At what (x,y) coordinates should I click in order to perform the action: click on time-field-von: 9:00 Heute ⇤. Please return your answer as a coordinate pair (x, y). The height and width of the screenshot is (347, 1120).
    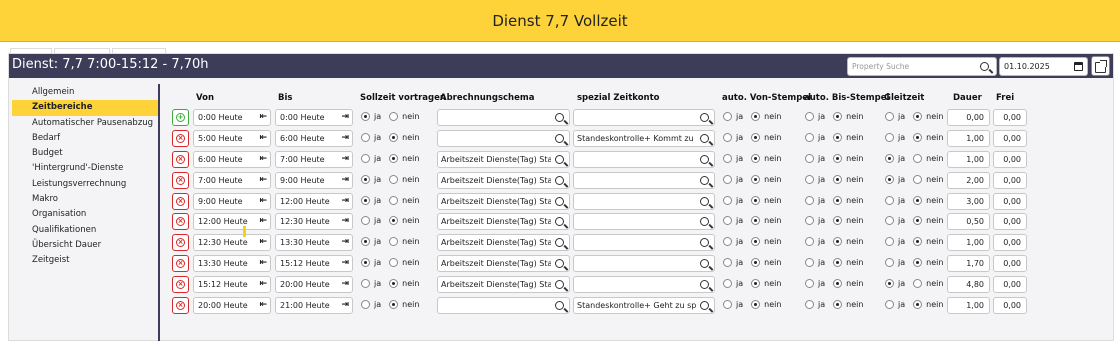
    Looking at the image, I should click on (232, 201).